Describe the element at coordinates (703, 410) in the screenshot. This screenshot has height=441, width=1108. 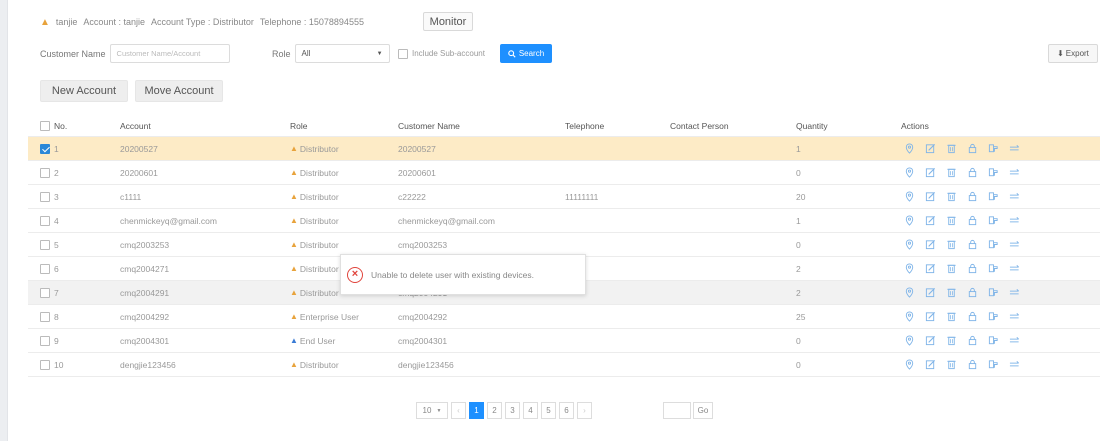
I see `go-button: Go` at that location.